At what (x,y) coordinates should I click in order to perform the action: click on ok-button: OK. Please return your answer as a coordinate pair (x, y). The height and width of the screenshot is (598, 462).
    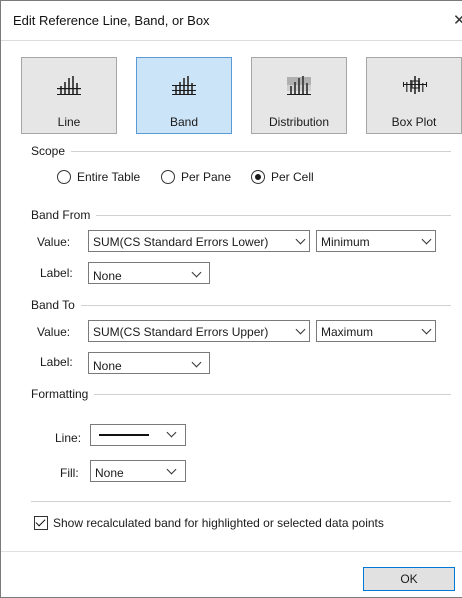
    Looking at the image, I should click on (409, 579).